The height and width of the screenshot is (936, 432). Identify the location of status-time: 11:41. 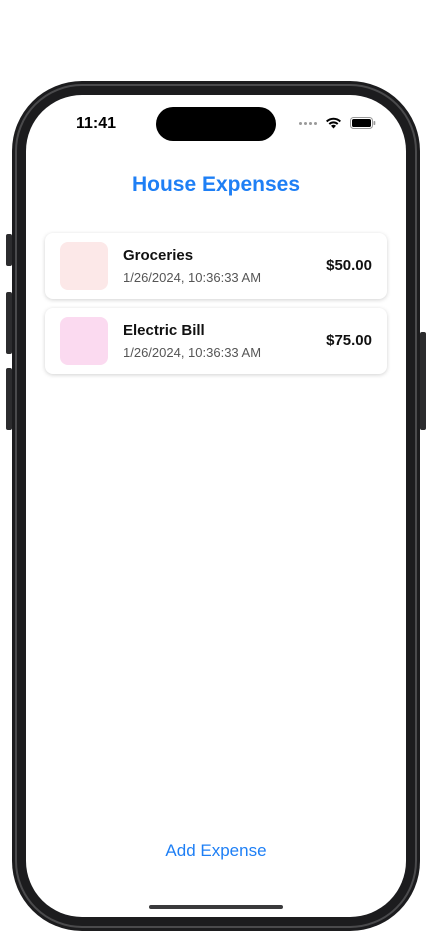
(96, 123).